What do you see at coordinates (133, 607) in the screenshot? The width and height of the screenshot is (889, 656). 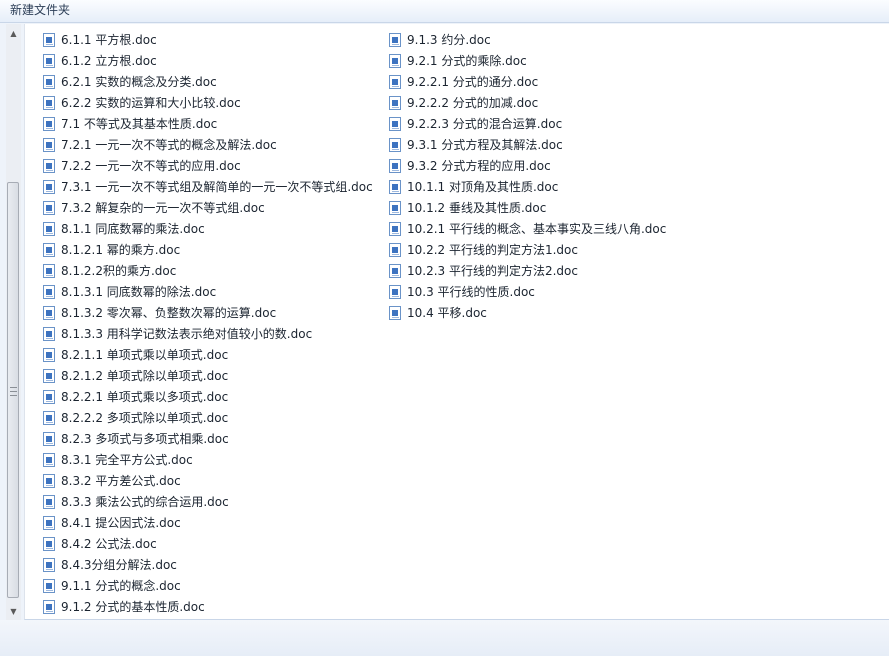 I see `file-name: 9.1.2 分式的基本性质.doc` at bounding box center [133, 607].